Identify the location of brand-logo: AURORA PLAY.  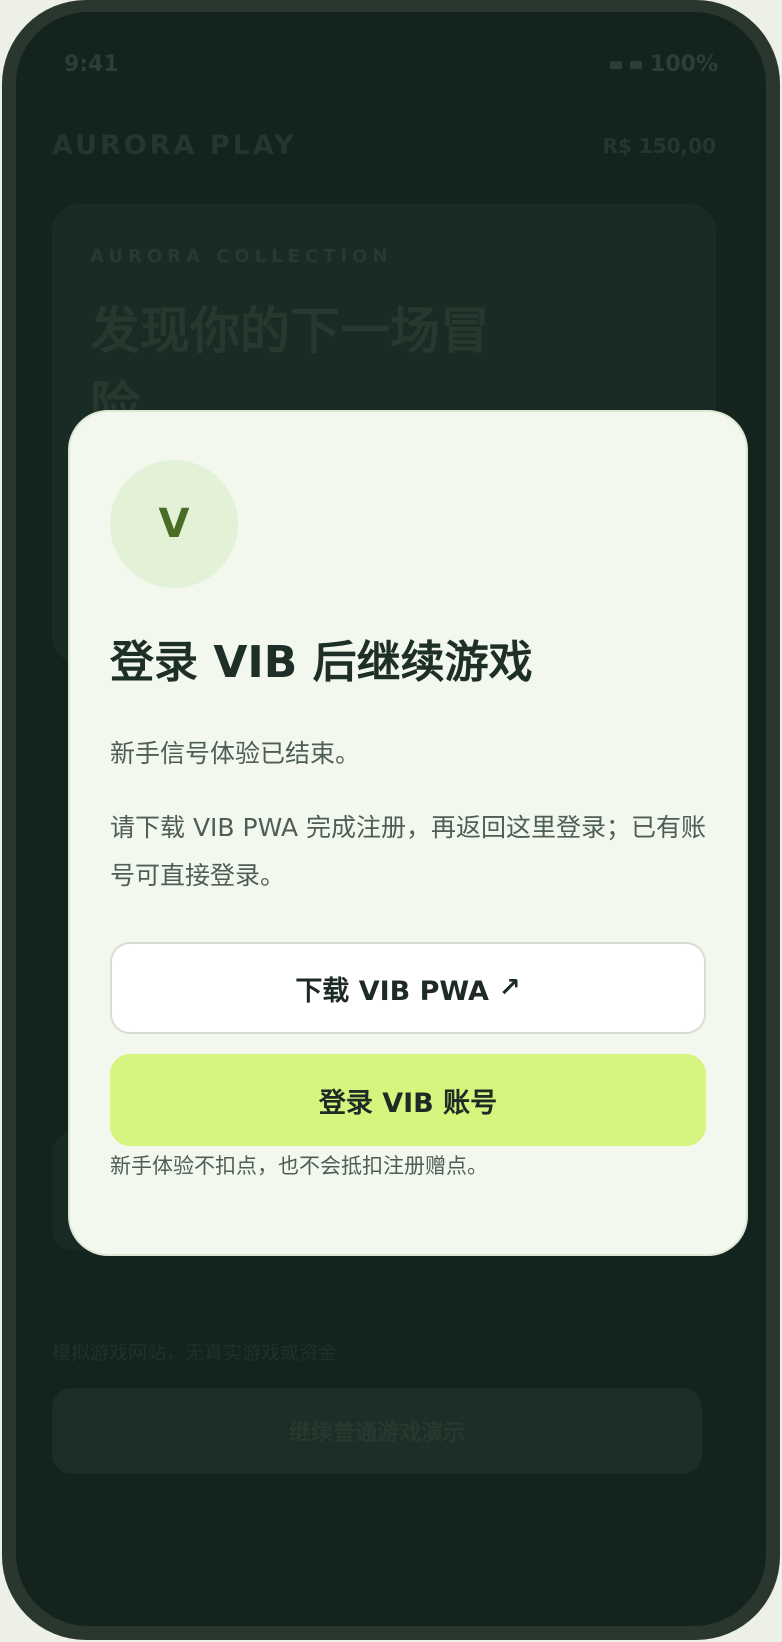
(174, 145).